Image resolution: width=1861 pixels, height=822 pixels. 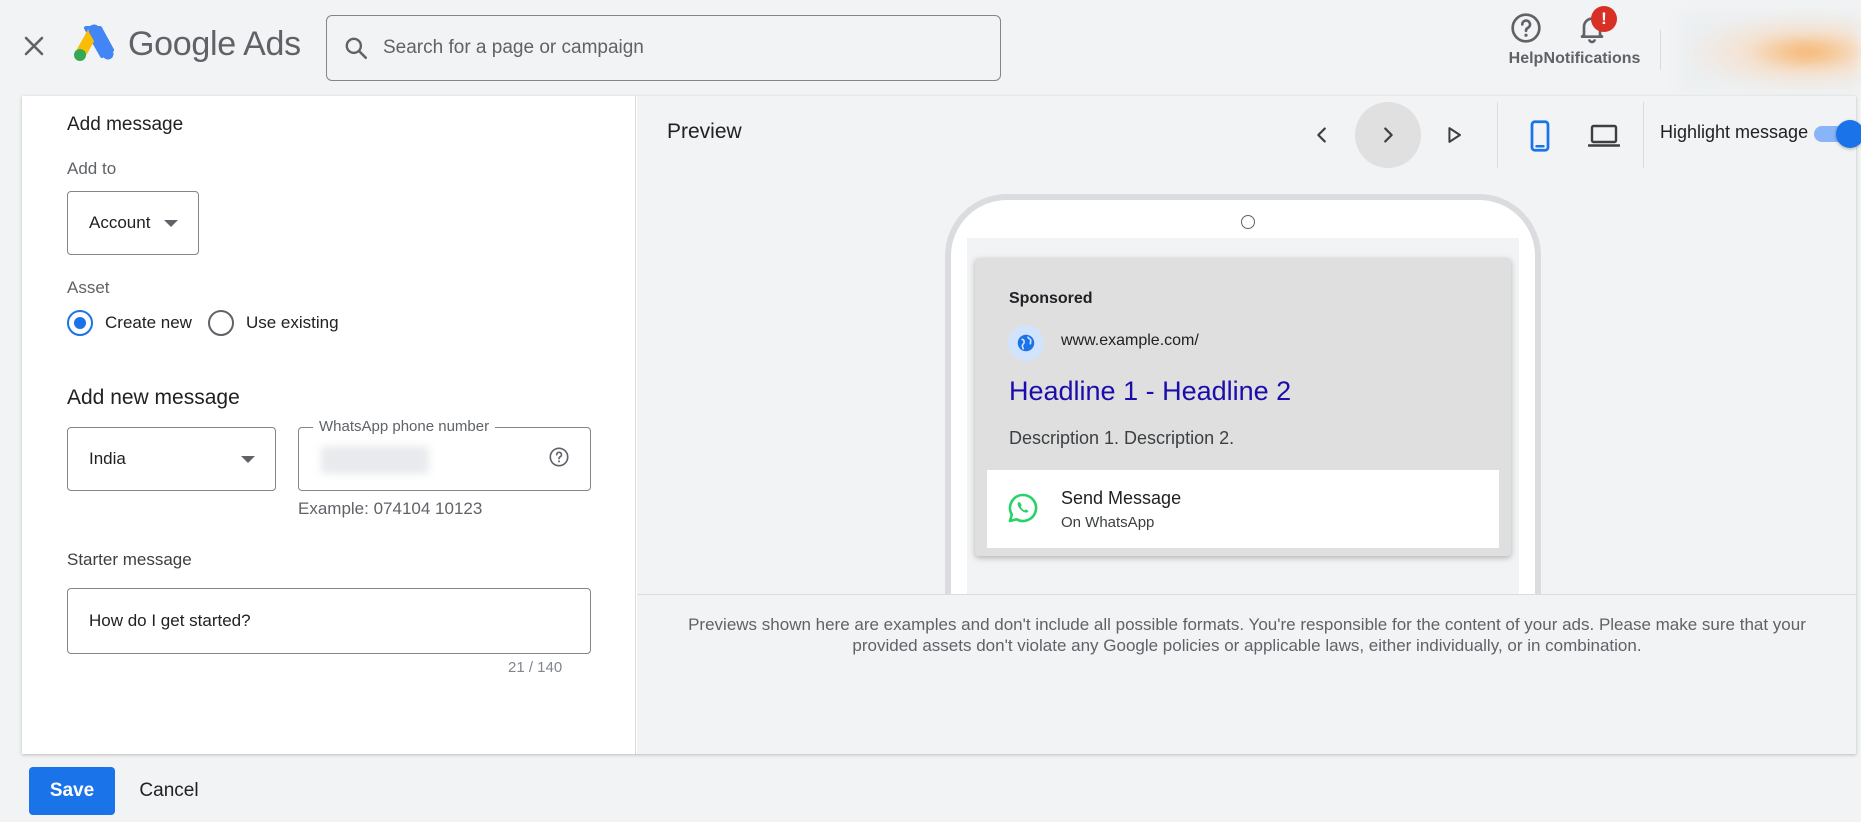 What do you see at coordinates (88, 287) in the screenshot?
I see `asset-label: Asset` at bounding box center [88, 287].